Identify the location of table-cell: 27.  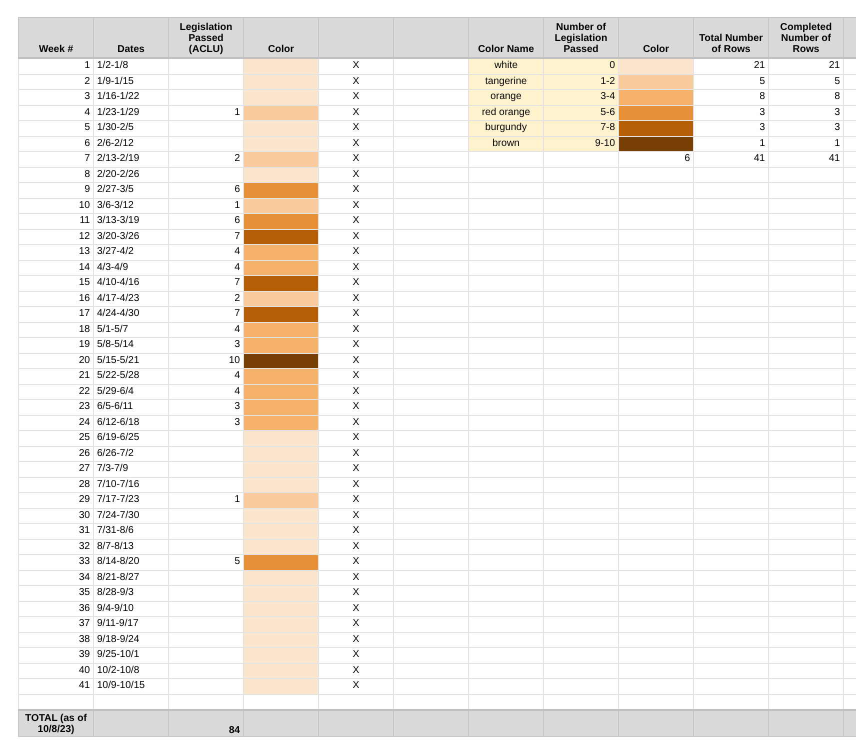
(56, 469).